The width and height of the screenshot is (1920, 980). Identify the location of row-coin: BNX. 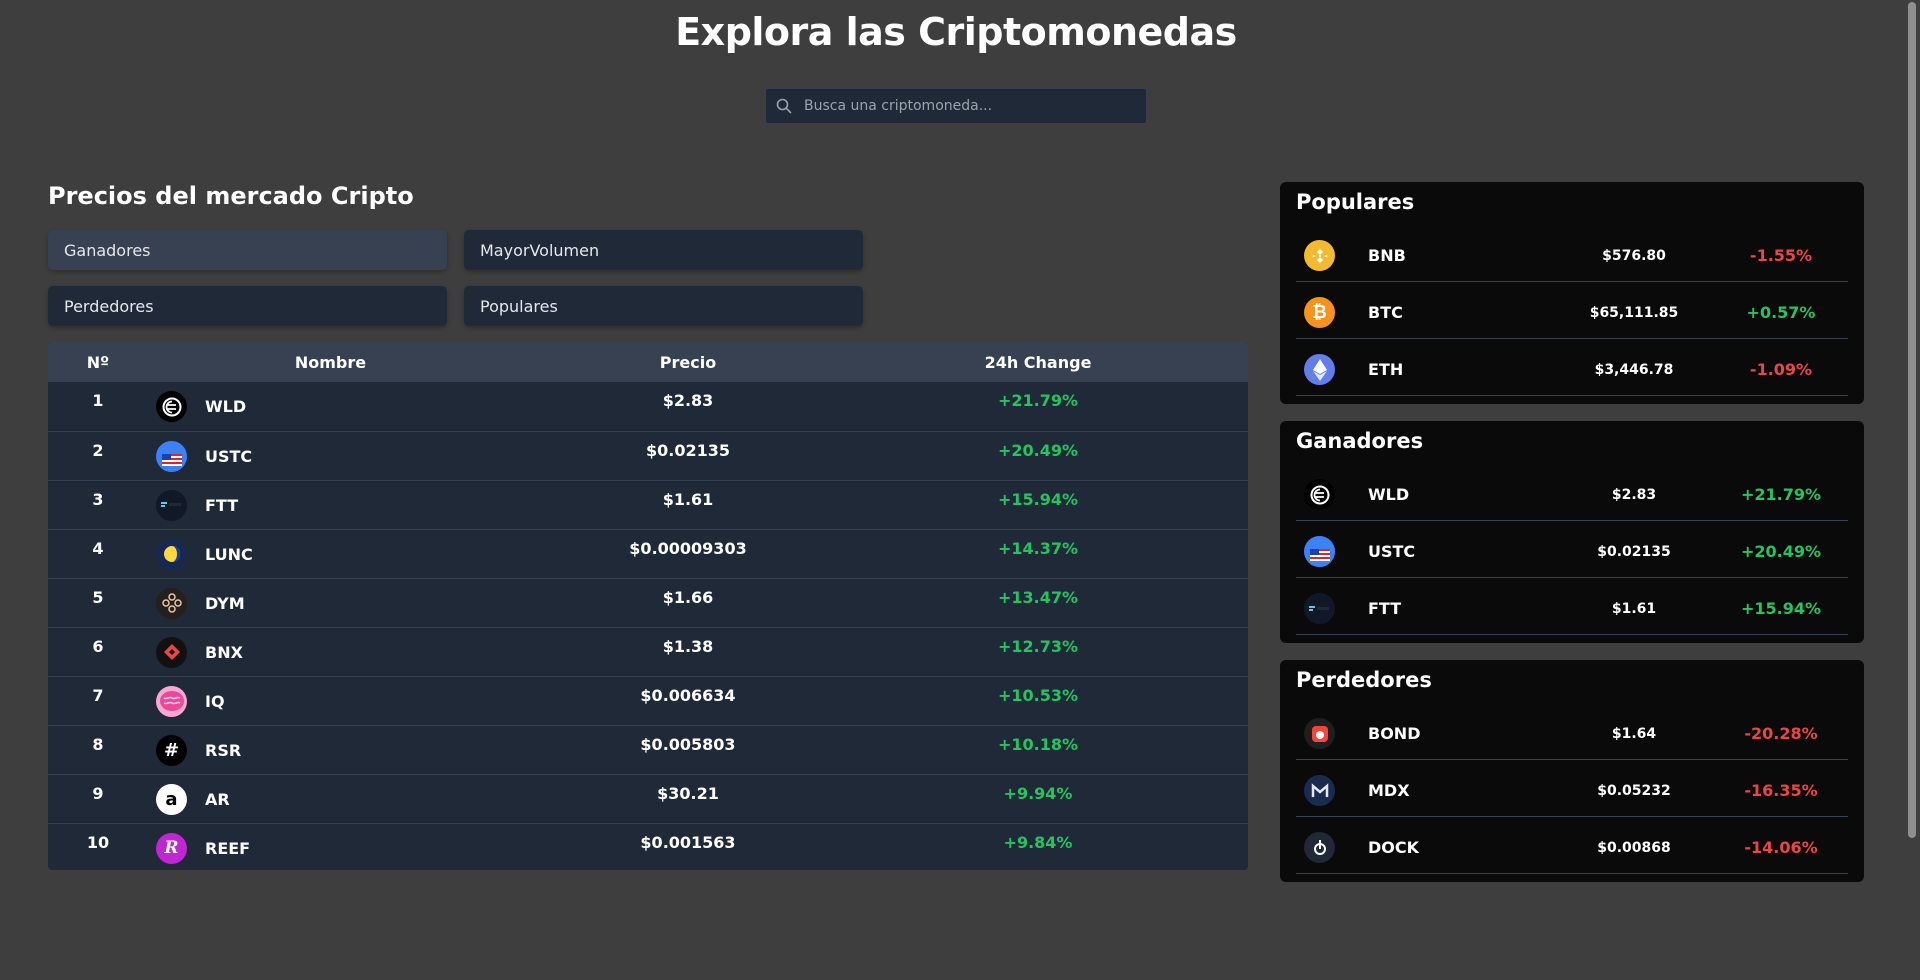
(330, 652).